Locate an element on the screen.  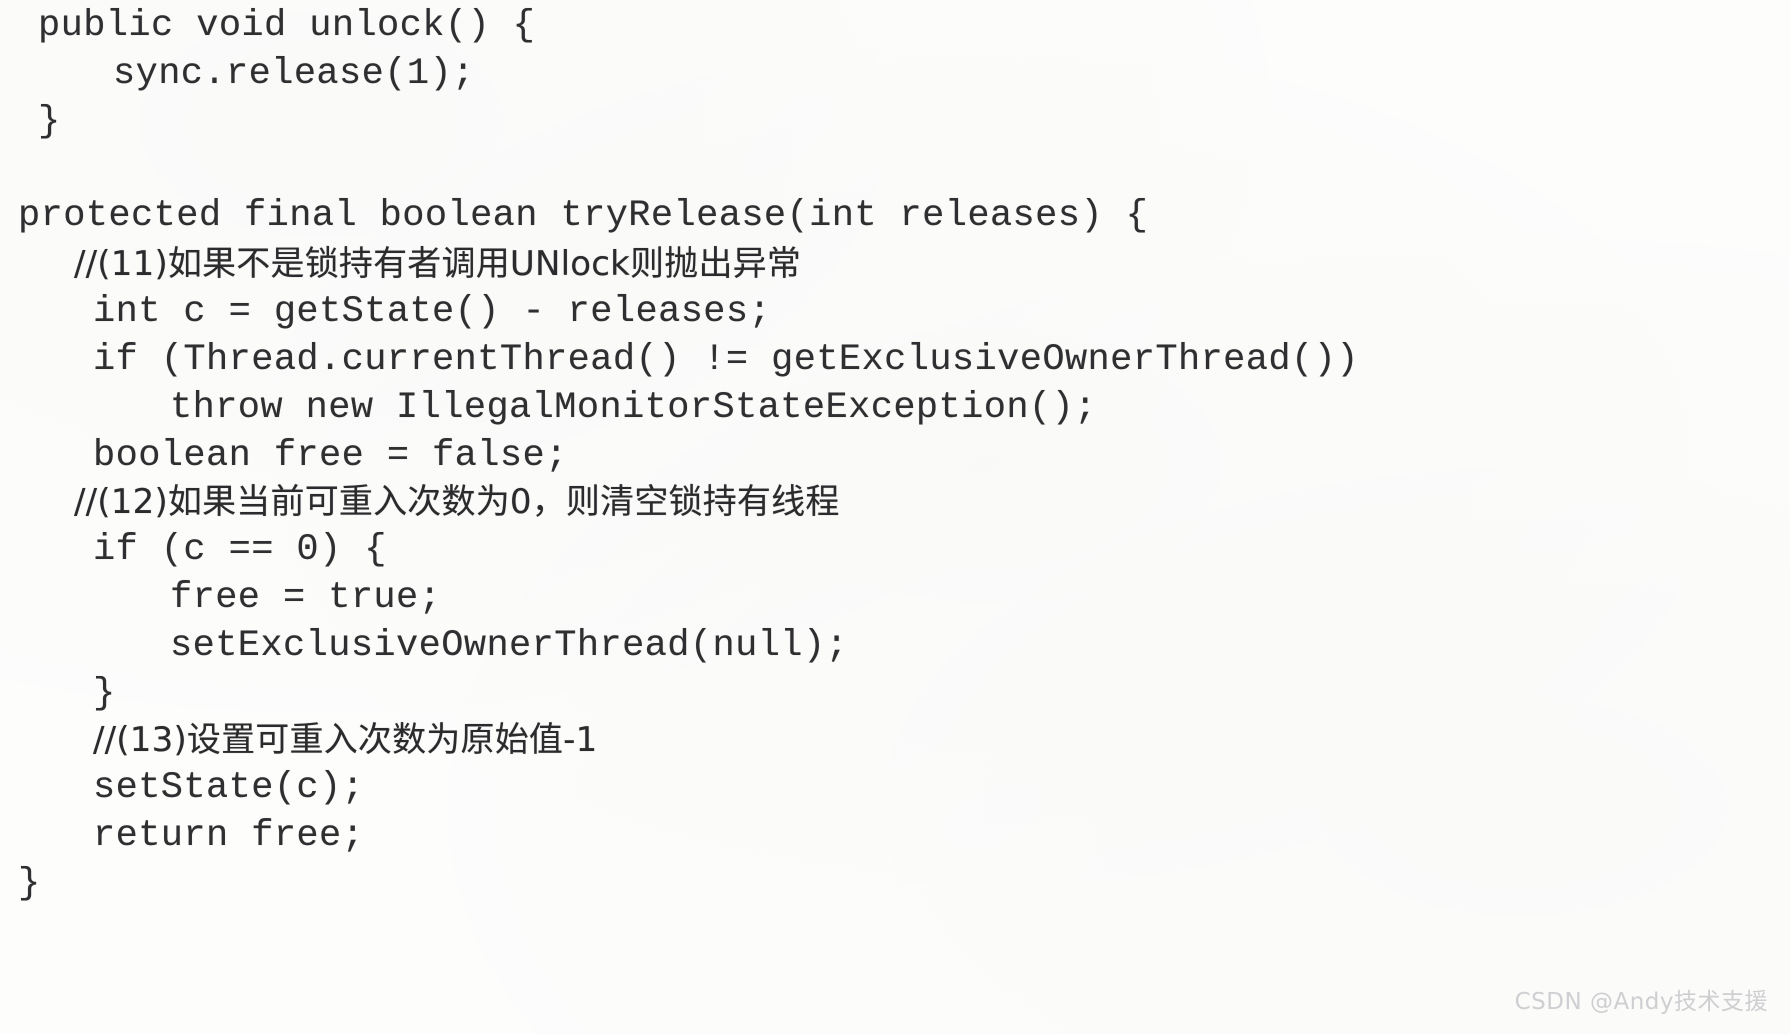
code-comment-line: //(11)如果不是锁持有者调用UNlock则抛出异常 is located at coordinates (438, 264).